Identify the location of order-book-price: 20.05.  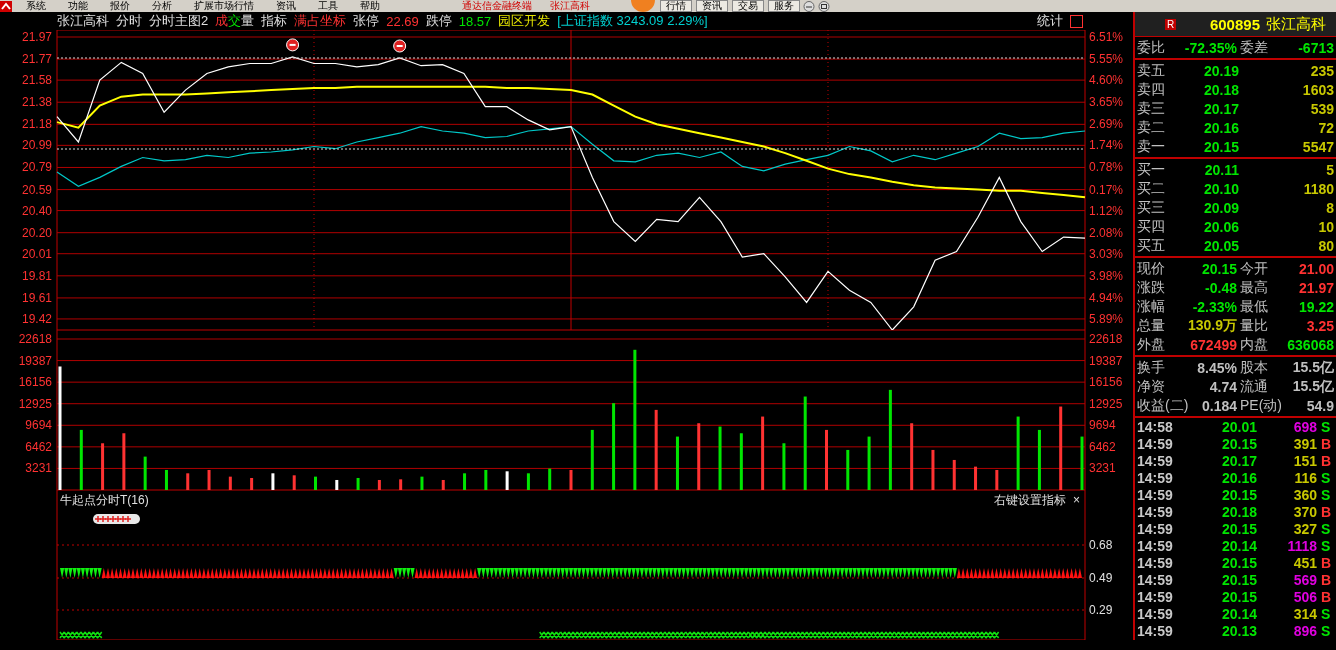
(1220, 245).